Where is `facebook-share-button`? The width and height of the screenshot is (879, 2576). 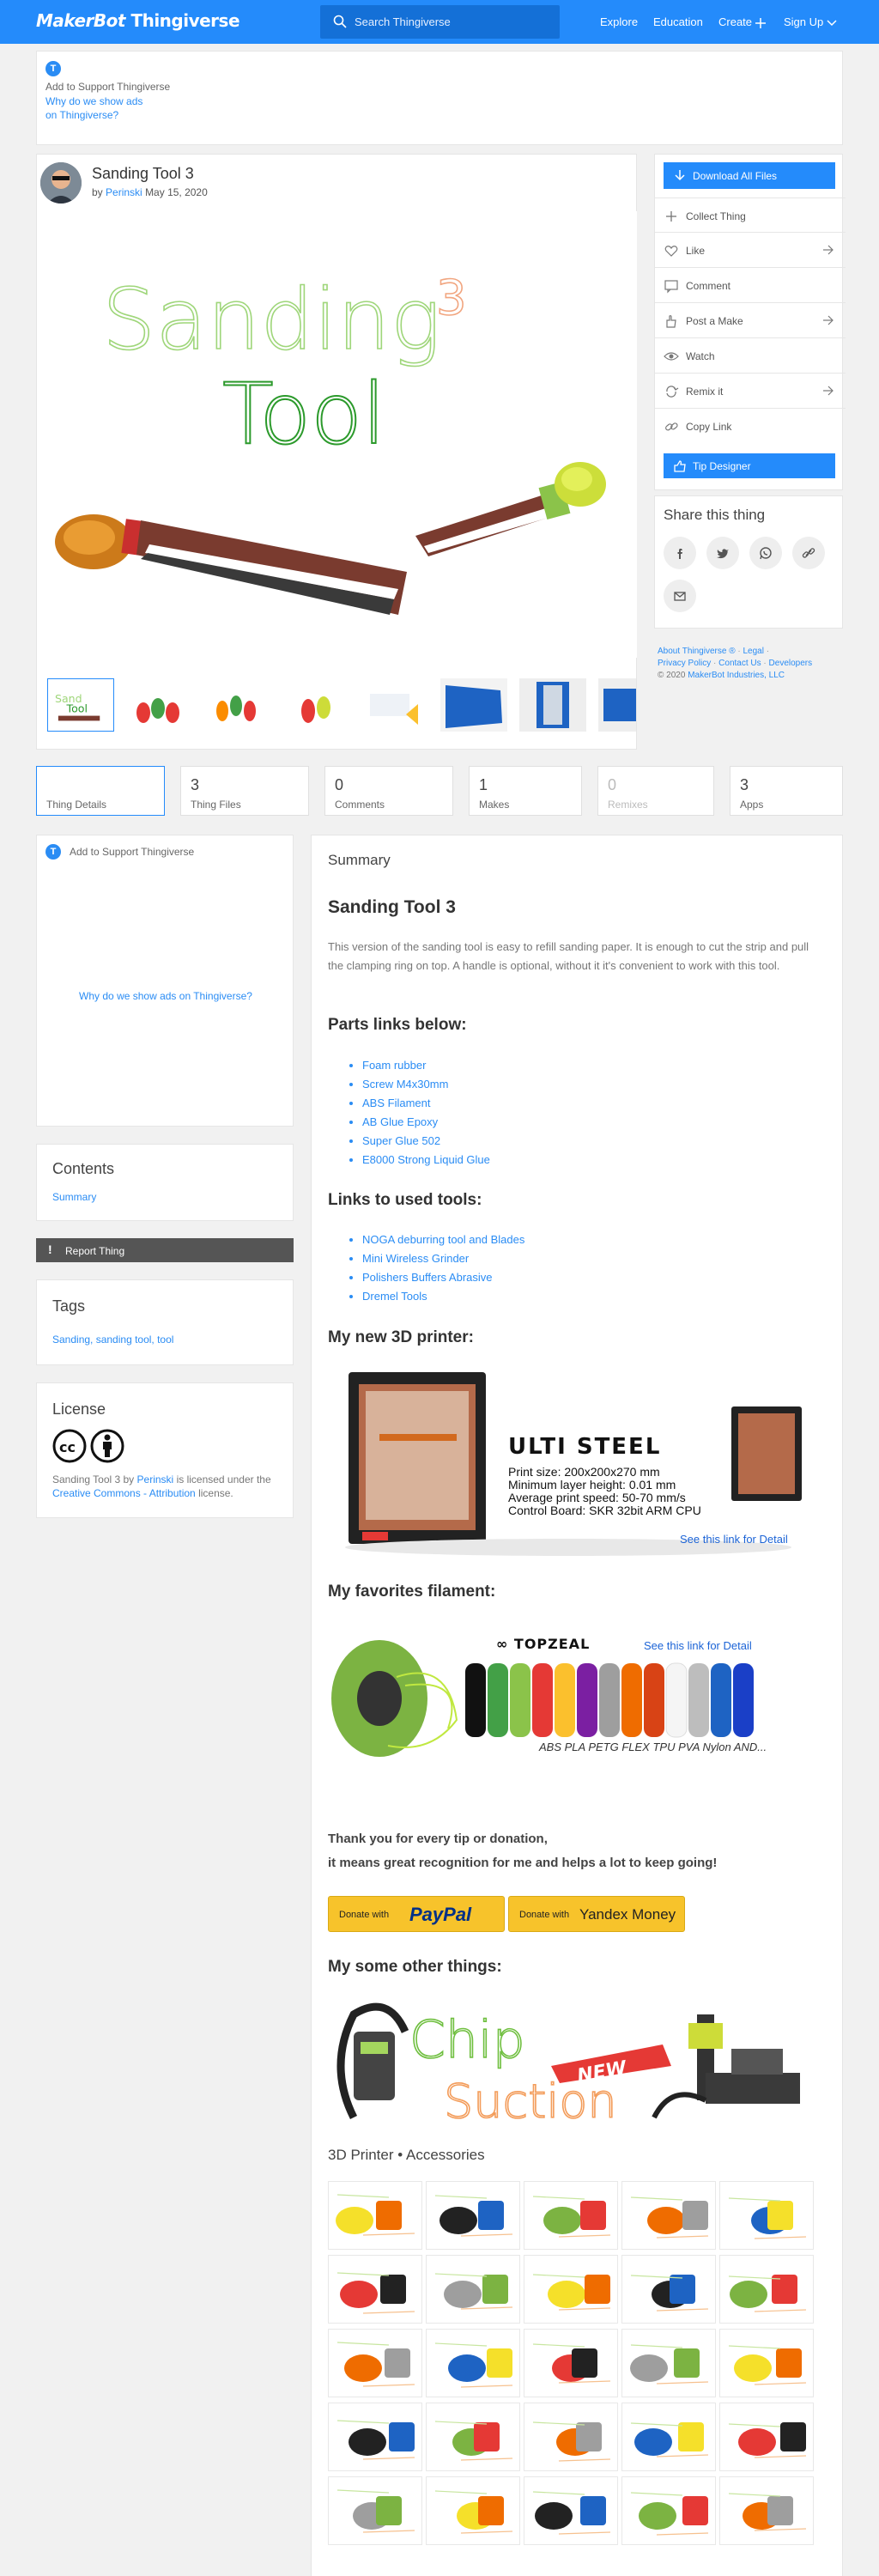 facebook-share-button is located at coordinates (680, 553).